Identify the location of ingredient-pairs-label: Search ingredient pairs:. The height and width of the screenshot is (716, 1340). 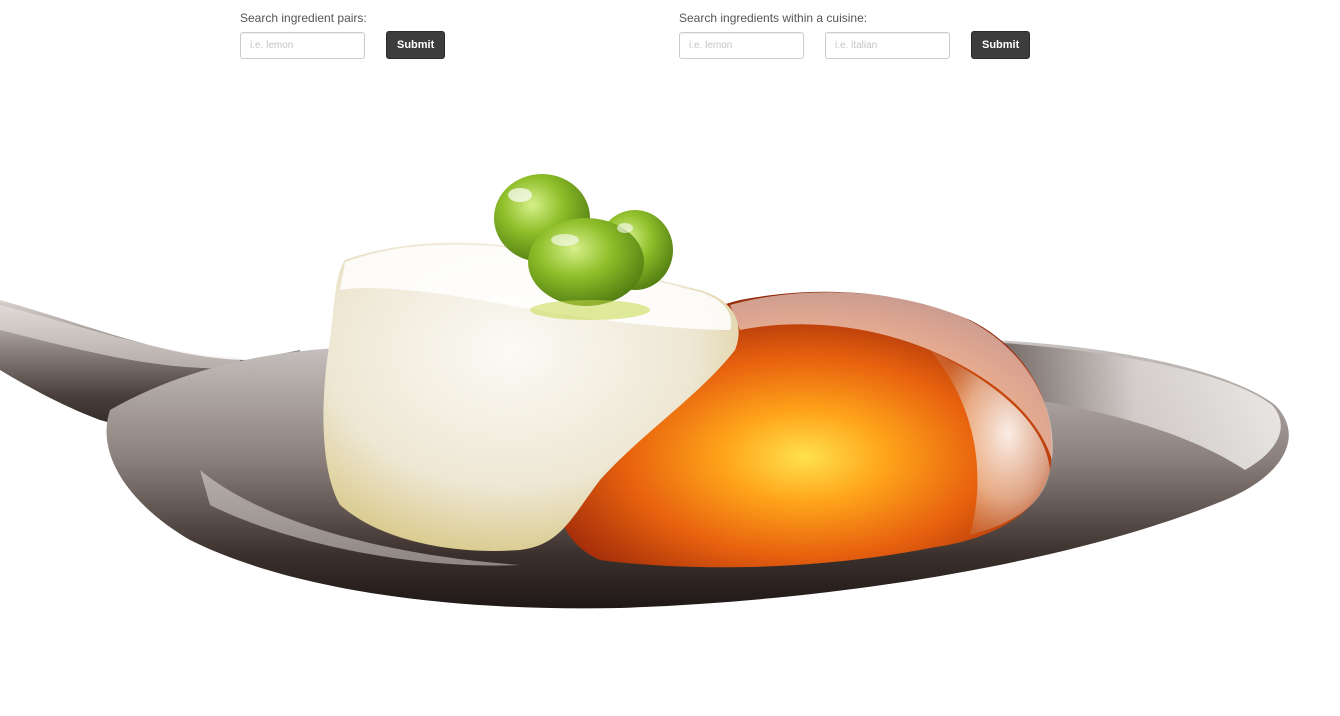
(303, 18).